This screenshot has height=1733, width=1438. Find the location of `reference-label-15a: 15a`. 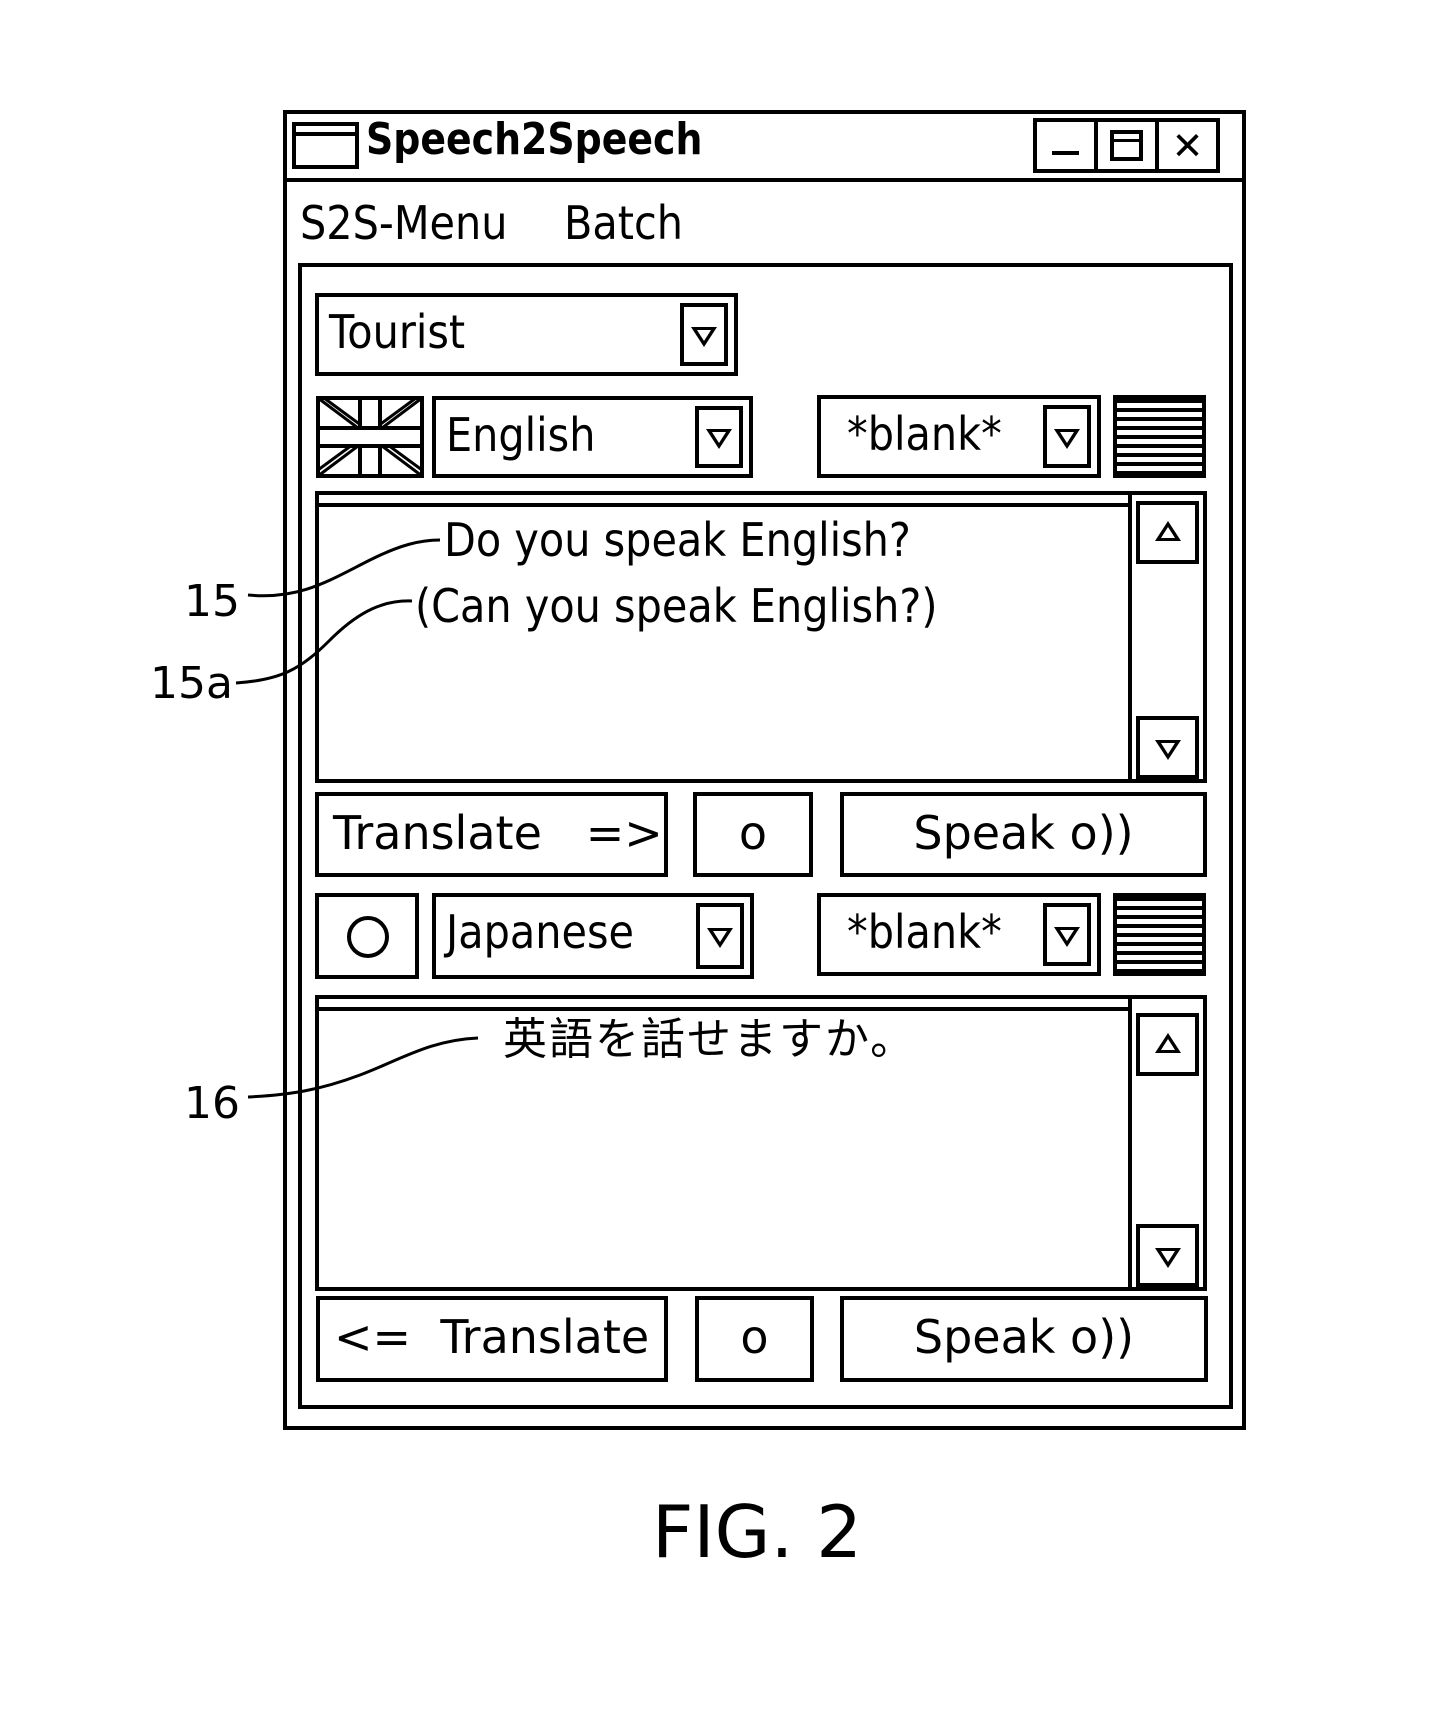

reference-label-15a: 15a is located at coordinates (191, 683).